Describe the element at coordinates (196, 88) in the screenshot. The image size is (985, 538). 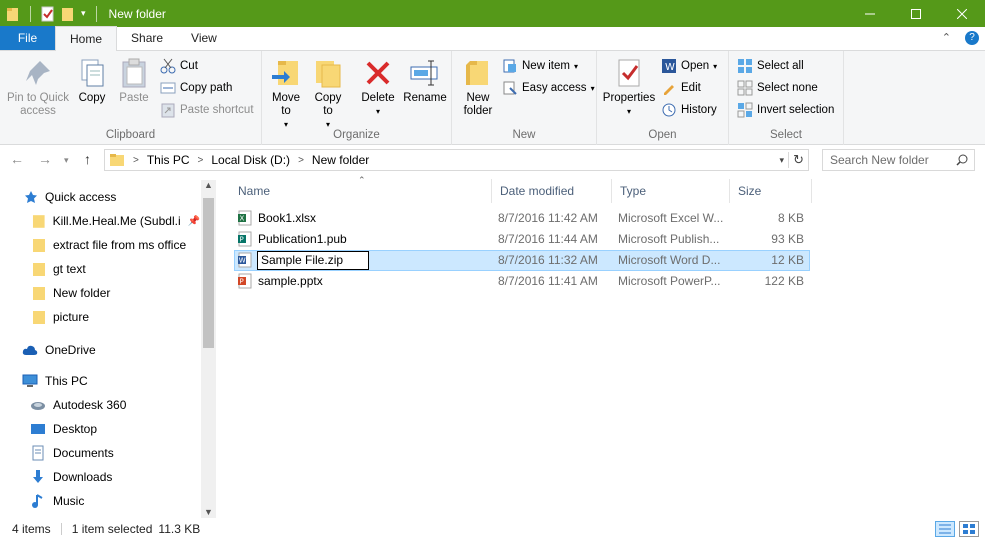
I see `copy-path-button: Copy path` at that location.